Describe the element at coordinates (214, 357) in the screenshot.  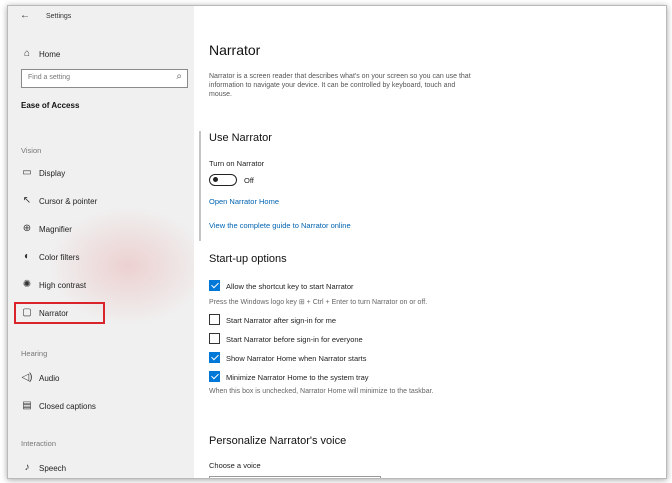
I see `checkbox-show-home` at that location.